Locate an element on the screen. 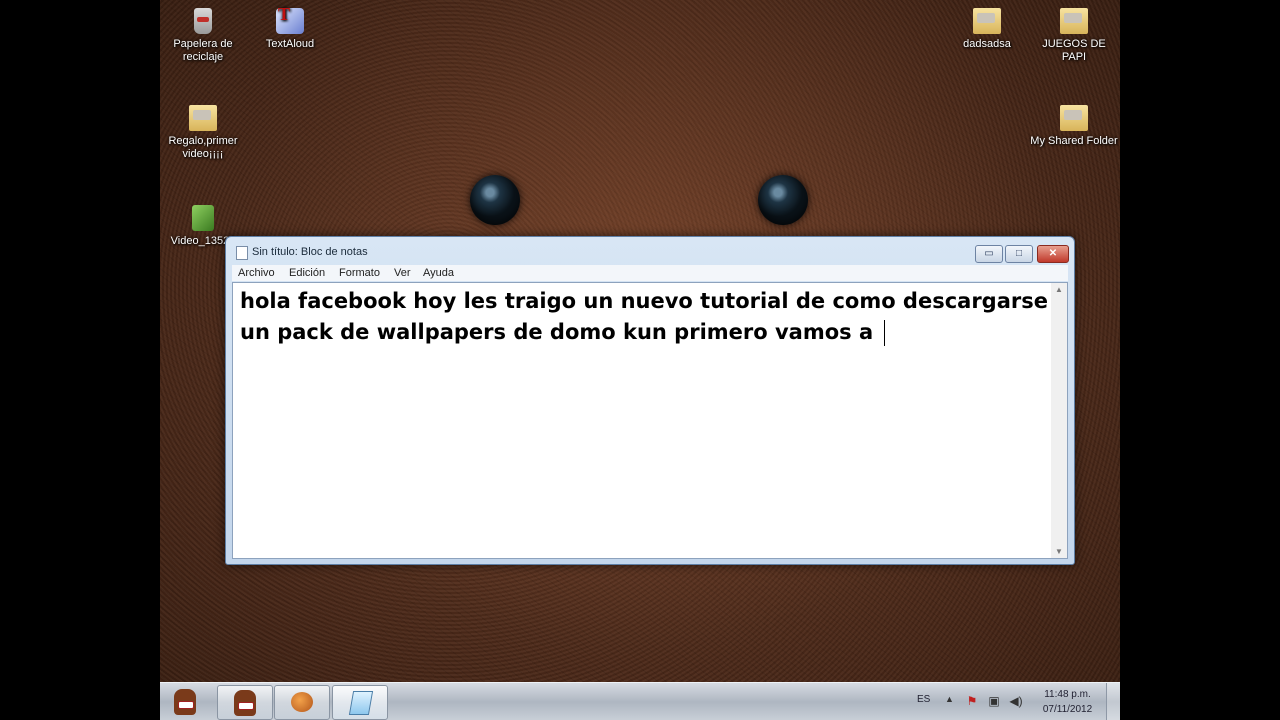 This screenshot has height=720, width=1280. wallpaper-left-eye is located at coordinates (495, 200).